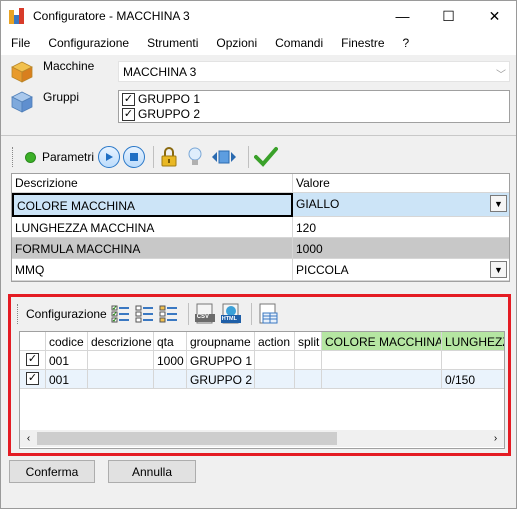 Image resolution: width=517 pixels, height=509 pixels. I want to click on config-label: Configurazione, so click(66, 314).